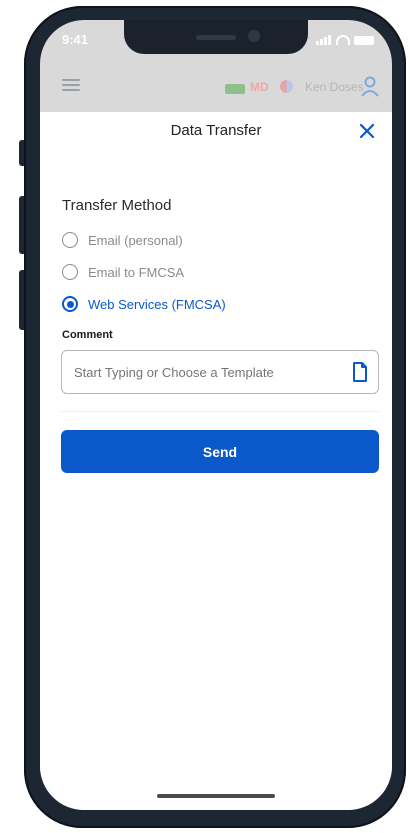  Describe the element at coordinates (216, 42) in the screenshot. I see `status-bar: 9:41` at that location.